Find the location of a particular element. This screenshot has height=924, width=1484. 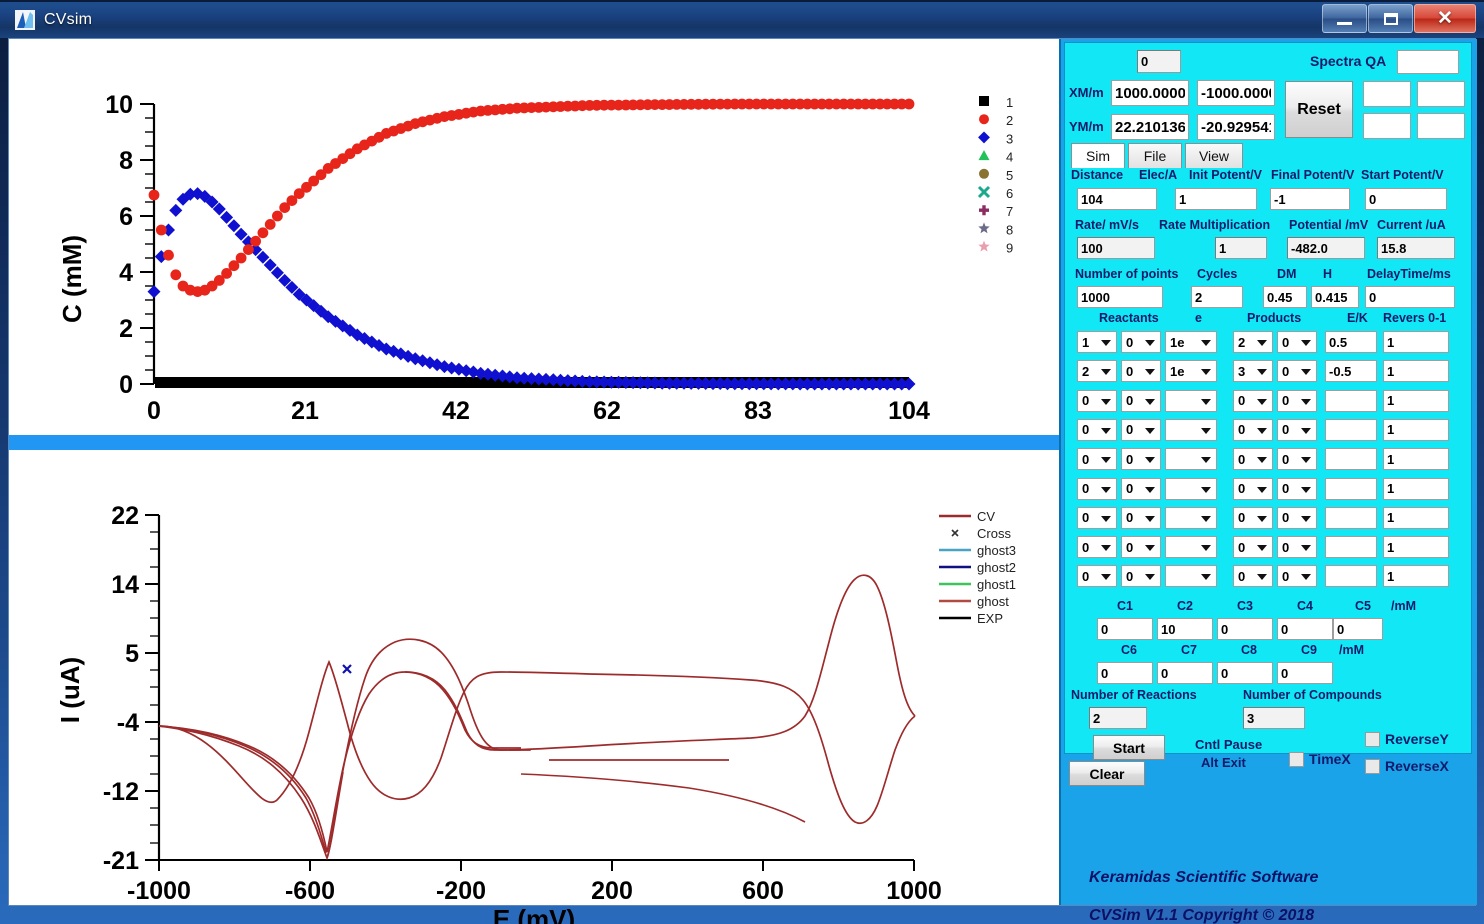

rate-multiplier-field is located at coordinates (1241, 248).